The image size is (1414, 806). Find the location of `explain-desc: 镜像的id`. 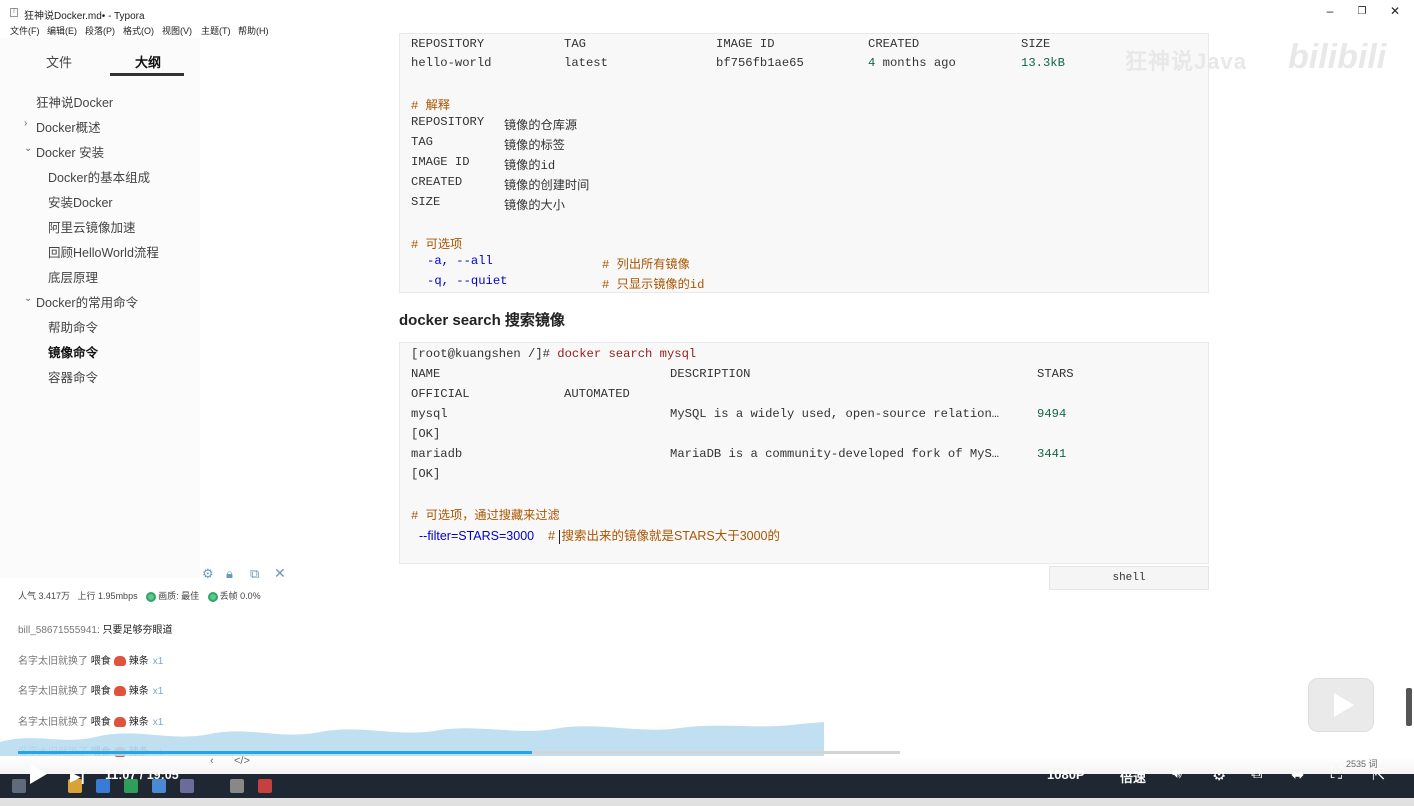

explain-desc: 镜像的id is located at coordinates (530, 166).